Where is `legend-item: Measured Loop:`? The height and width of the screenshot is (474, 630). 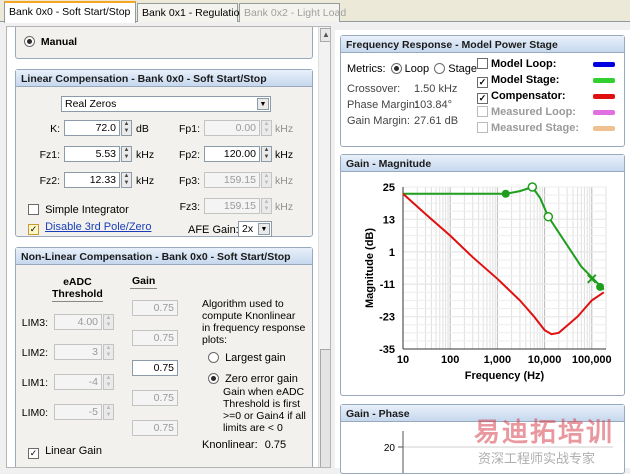
legend-item: Measured Loop: is located at coordinates (526, 112).